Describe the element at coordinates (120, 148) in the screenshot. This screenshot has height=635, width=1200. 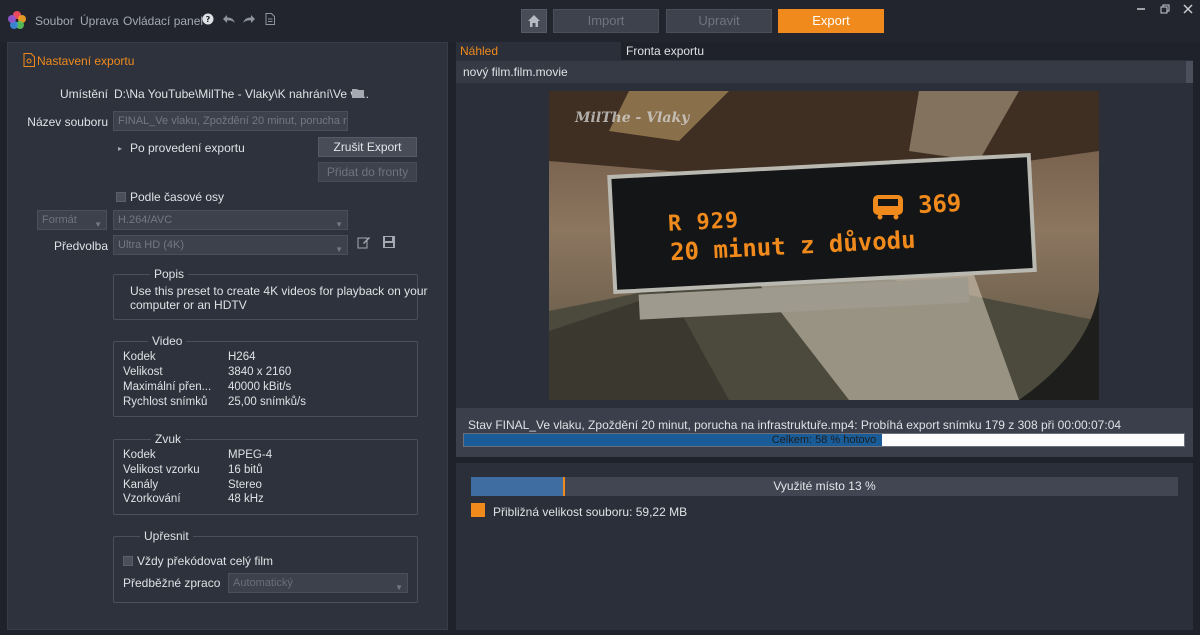
I see `expand-arrow-icon: ▸` at that location.